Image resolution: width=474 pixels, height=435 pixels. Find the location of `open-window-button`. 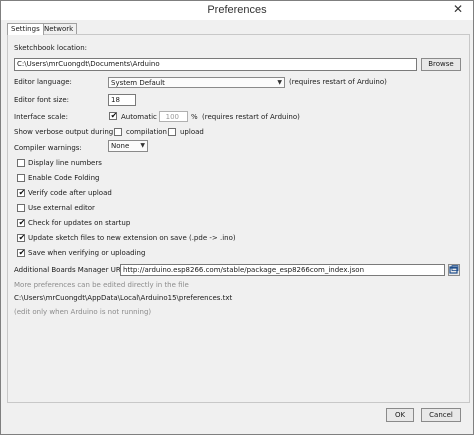

open-window-button is located at coordinates (454, 270).